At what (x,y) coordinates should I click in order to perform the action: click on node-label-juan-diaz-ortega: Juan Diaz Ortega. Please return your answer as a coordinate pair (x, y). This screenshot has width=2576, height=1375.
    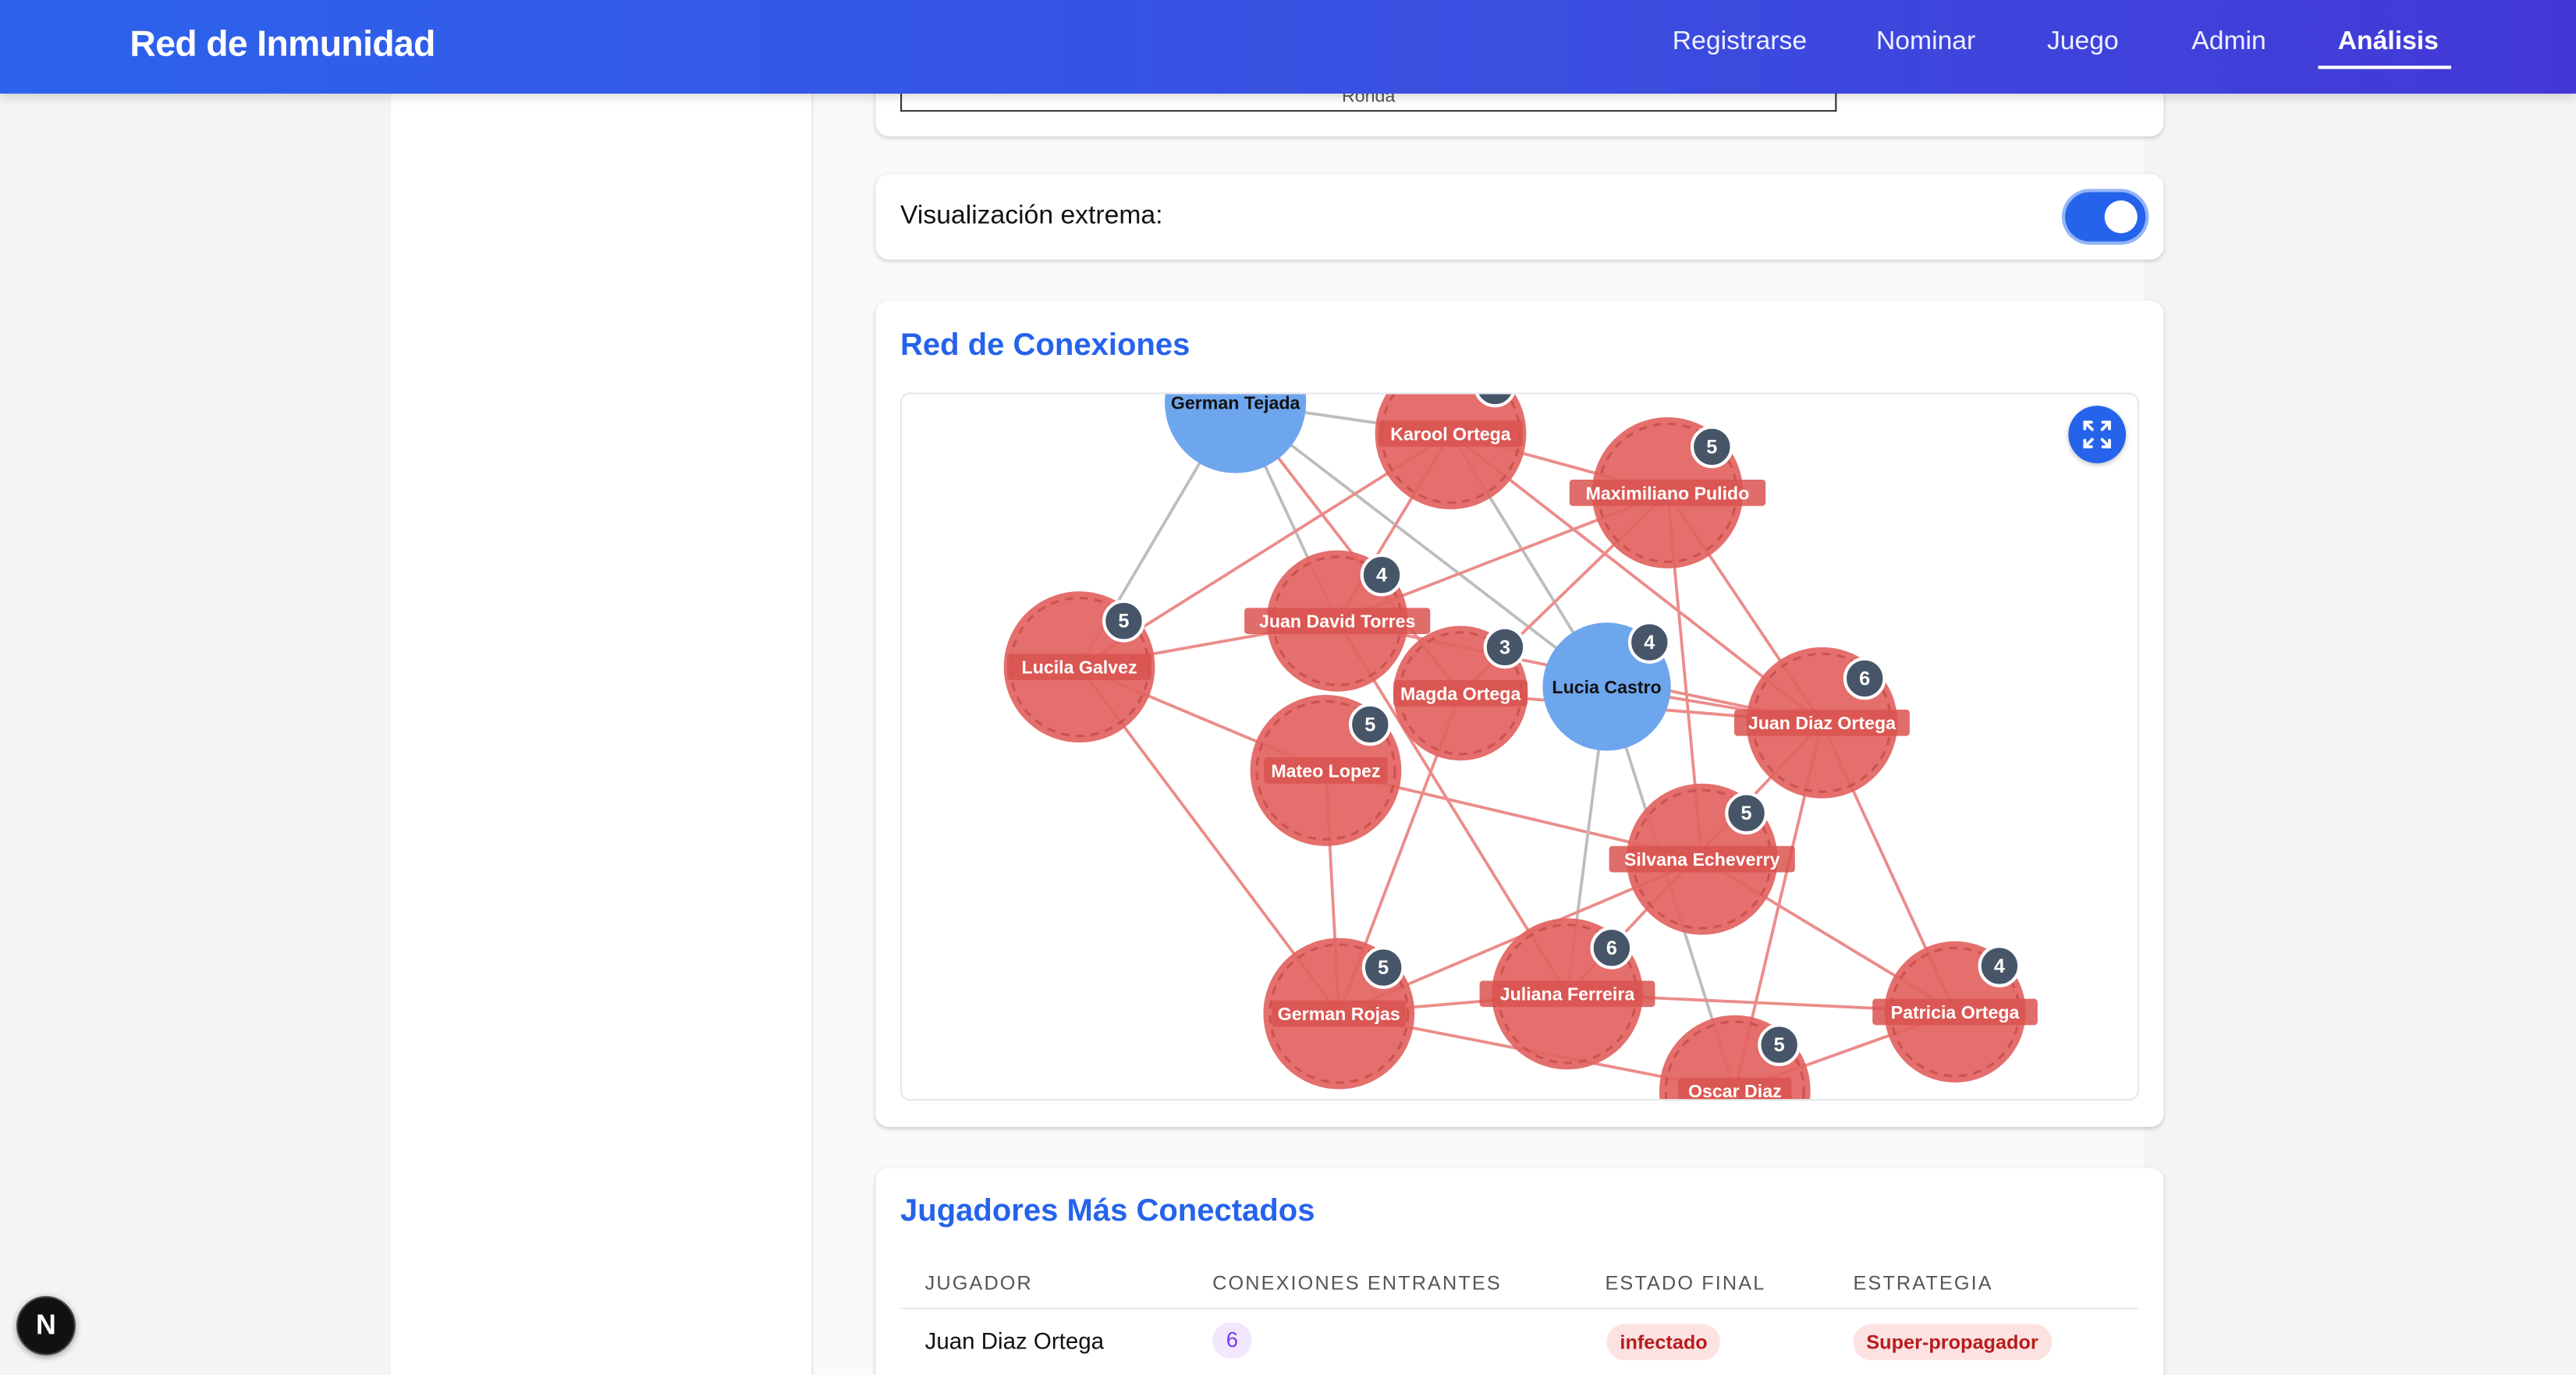
    Looking at the image, I should click on (1822, 723).